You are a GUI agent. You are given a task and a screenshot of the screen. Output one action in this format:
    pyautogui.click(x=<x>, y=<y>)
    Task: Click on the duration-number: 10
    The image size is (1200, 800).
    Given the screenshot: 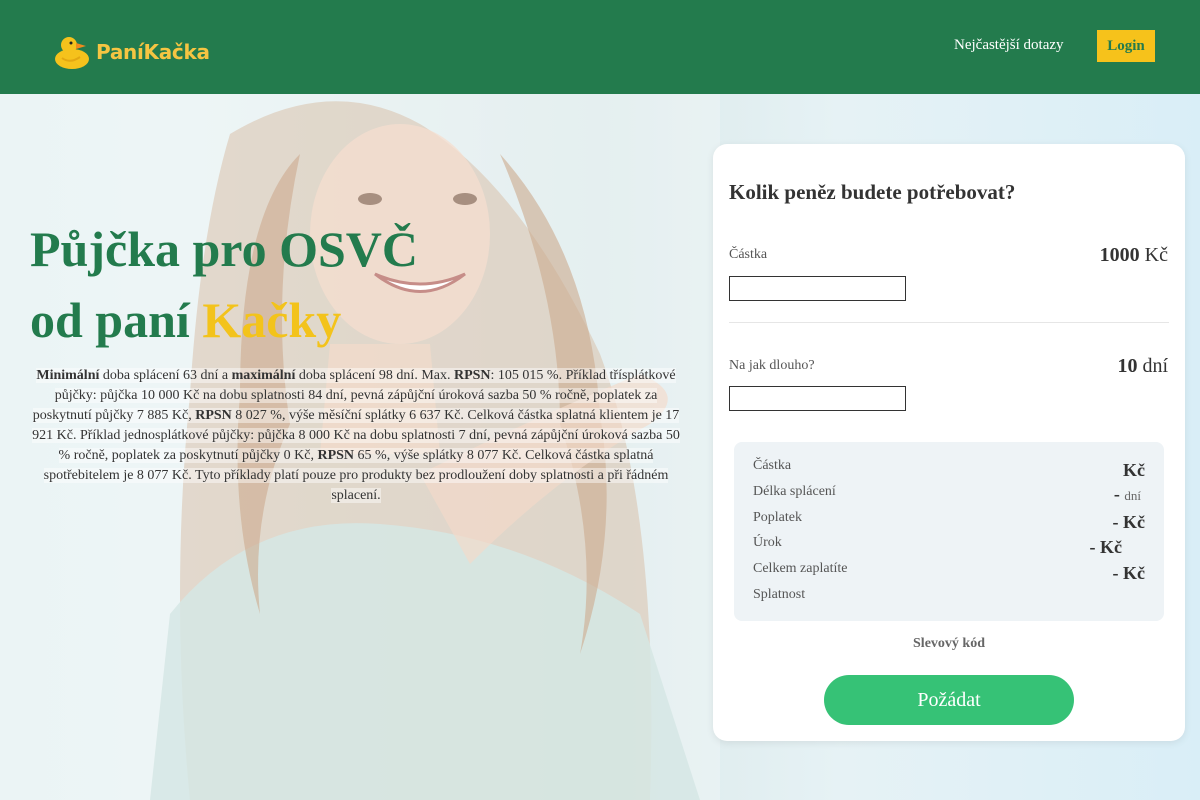 What is the action you would take?
    pyautogui.click(x=1127, y=366)
    